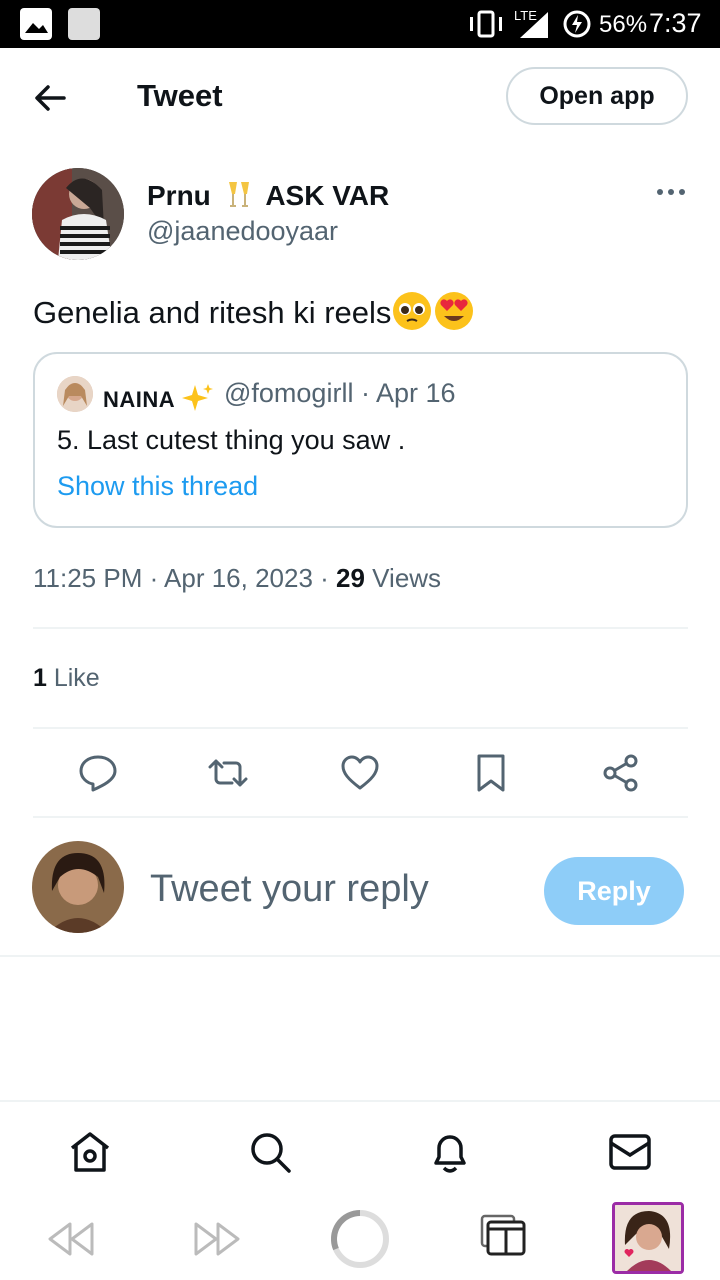 The image size is (720, 1280). Describe the element at coordinates (198, 401) in the screenshot. I see `sparkles-emoji` at that location.